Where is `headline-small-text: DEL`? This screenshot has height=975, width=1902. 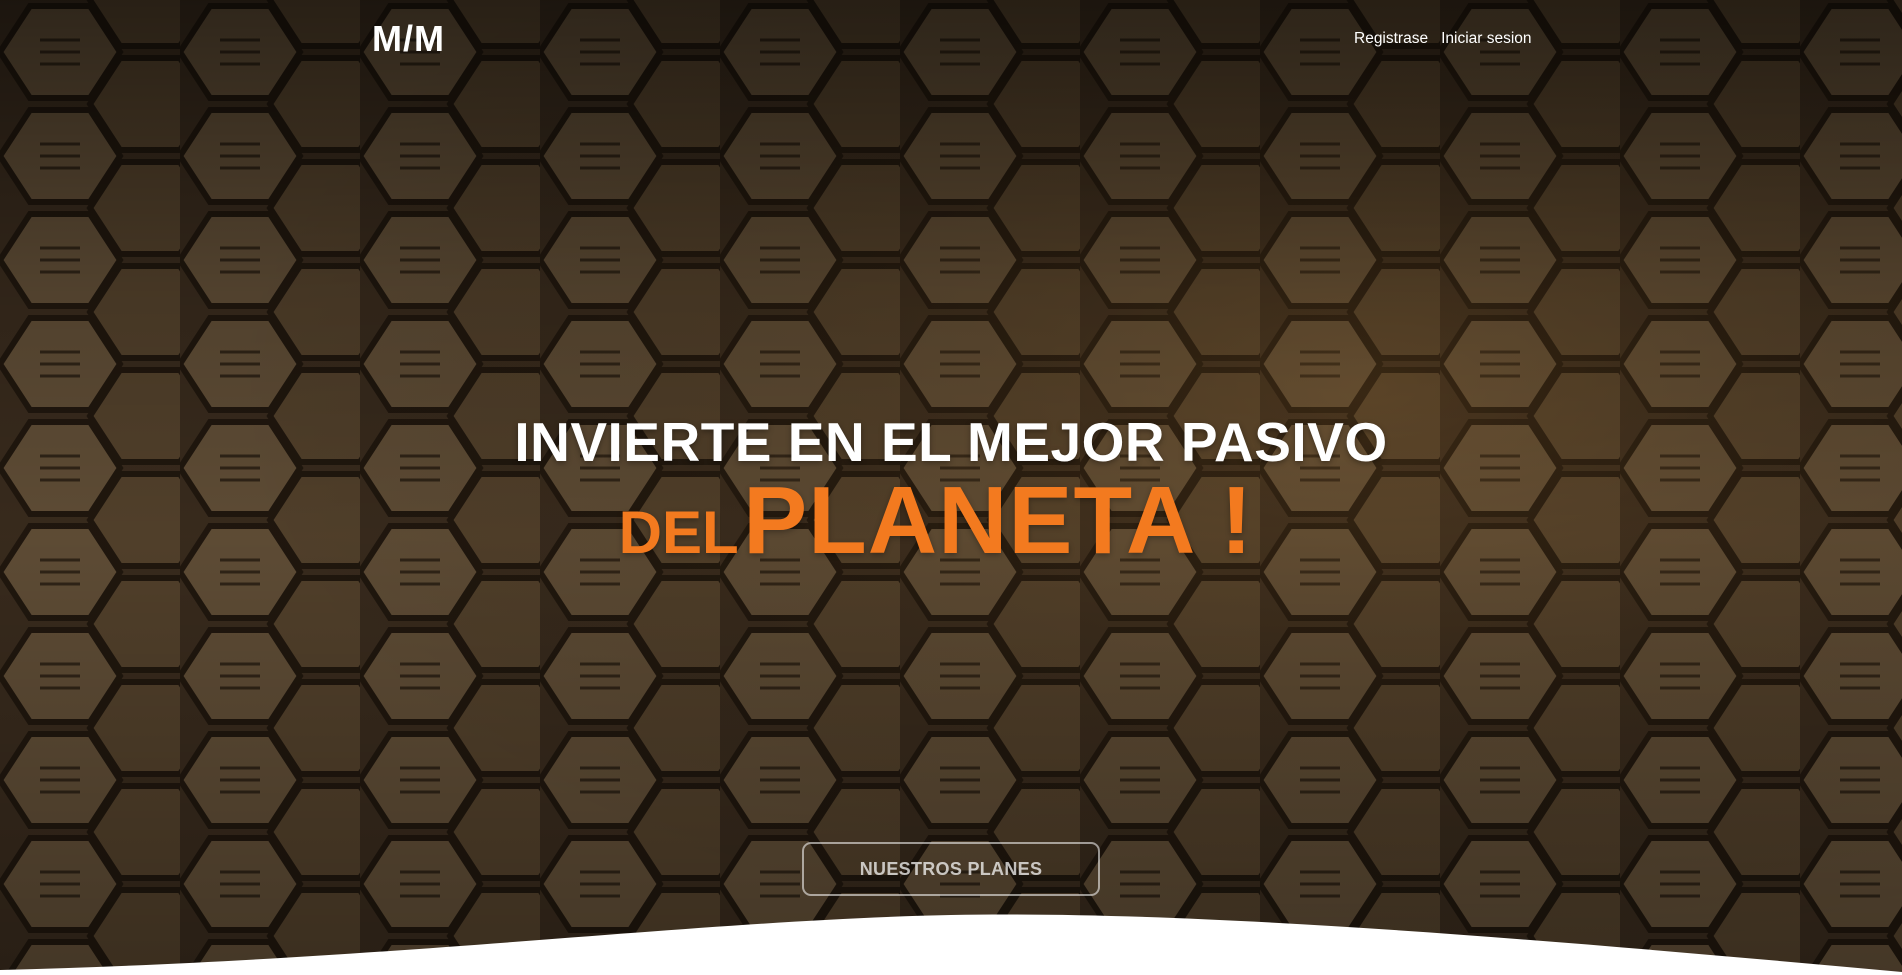 headline-small-text: DEL is located at coordinates (678, 532).